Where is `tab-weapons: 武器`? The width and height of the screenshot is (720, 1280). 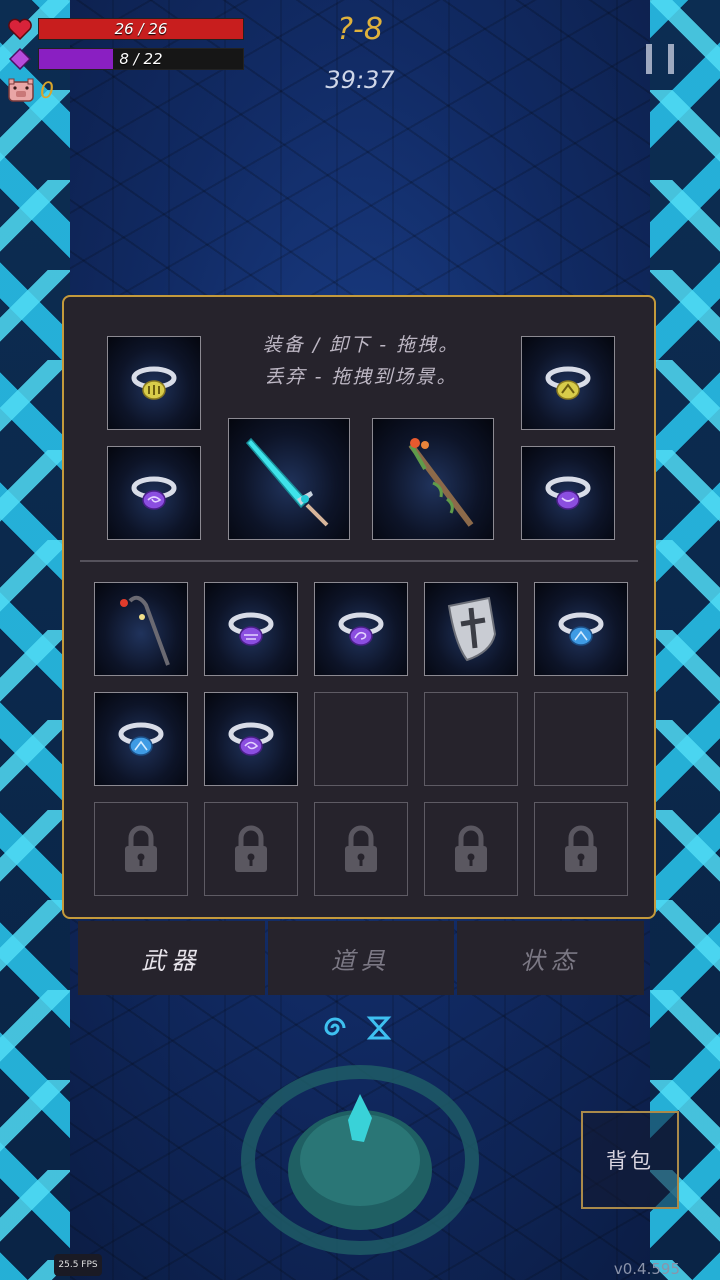
tab-weapons: 武器 is located at coordinates (171, 958).